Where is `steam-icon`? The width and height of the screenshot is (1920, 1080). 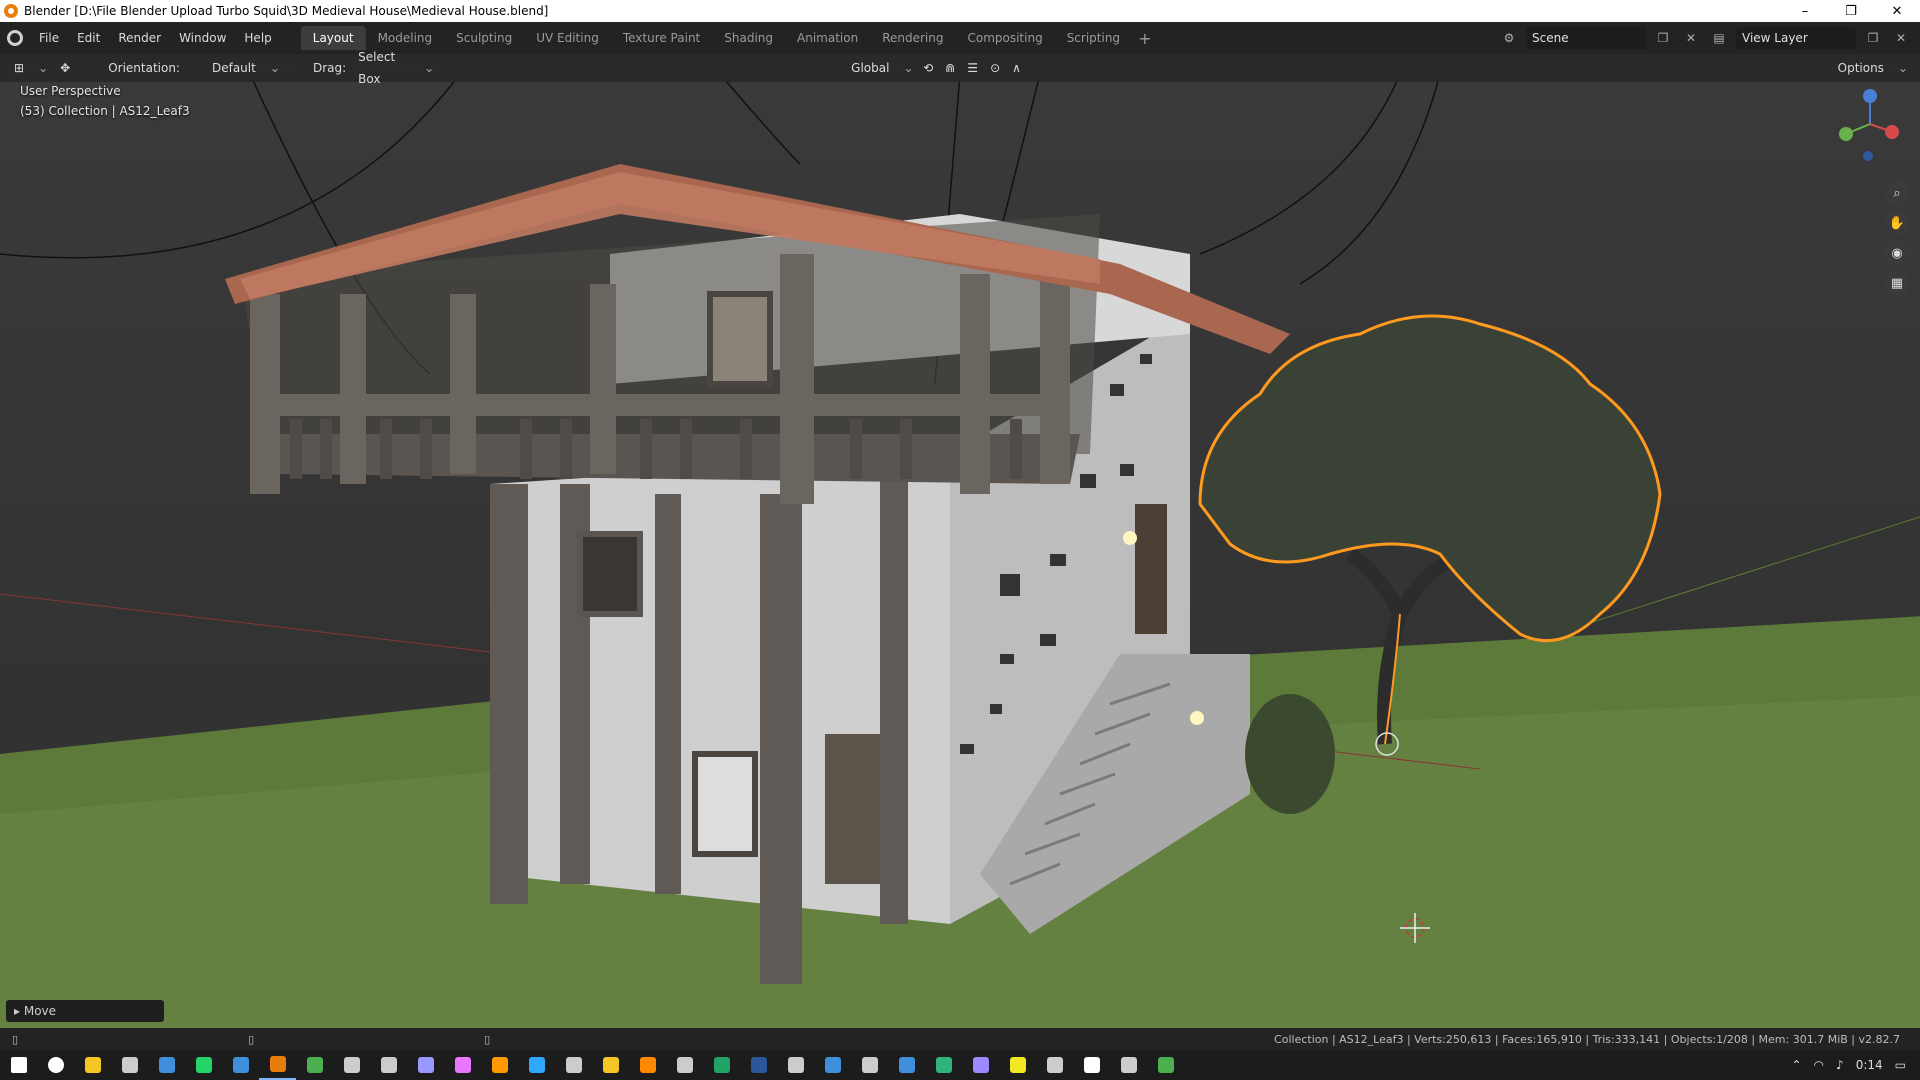
steam-icon is located at coordinates (795, 1065).